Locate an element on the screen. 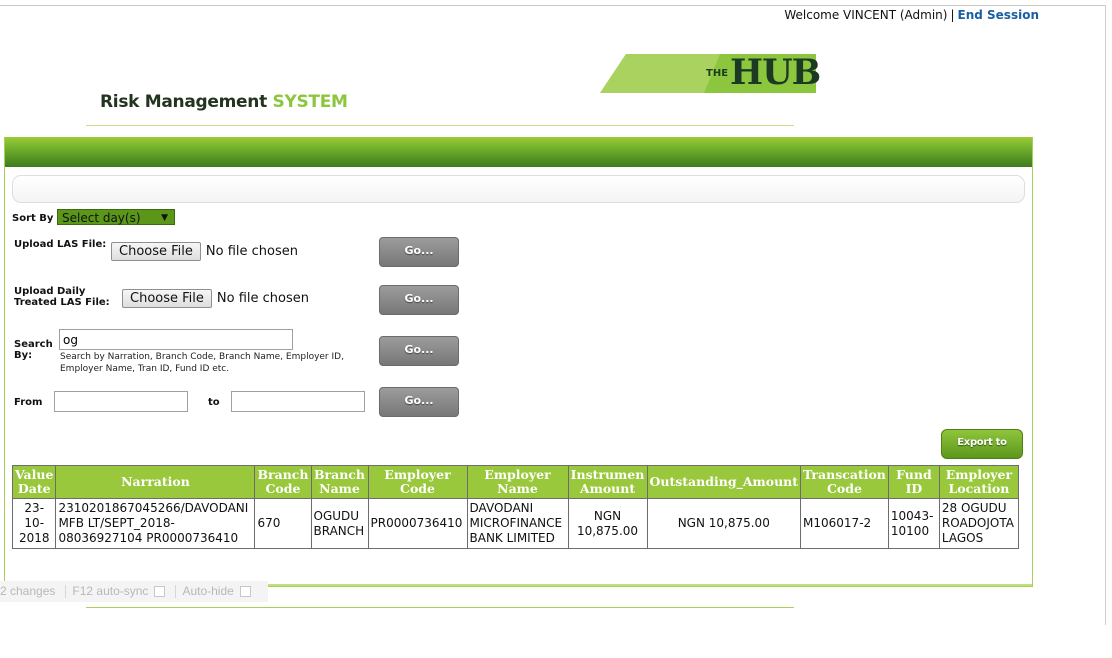  upload-daily-label-line1: Upload Daily is located at coordinates (50, 291).